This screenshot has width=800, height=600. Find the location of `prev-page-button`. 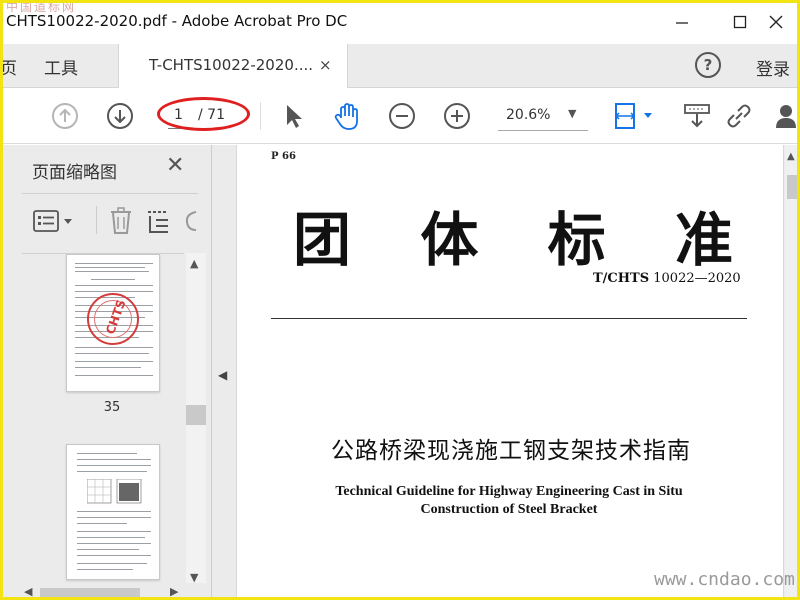

prev-page-button is located at coordinates (65, 116).